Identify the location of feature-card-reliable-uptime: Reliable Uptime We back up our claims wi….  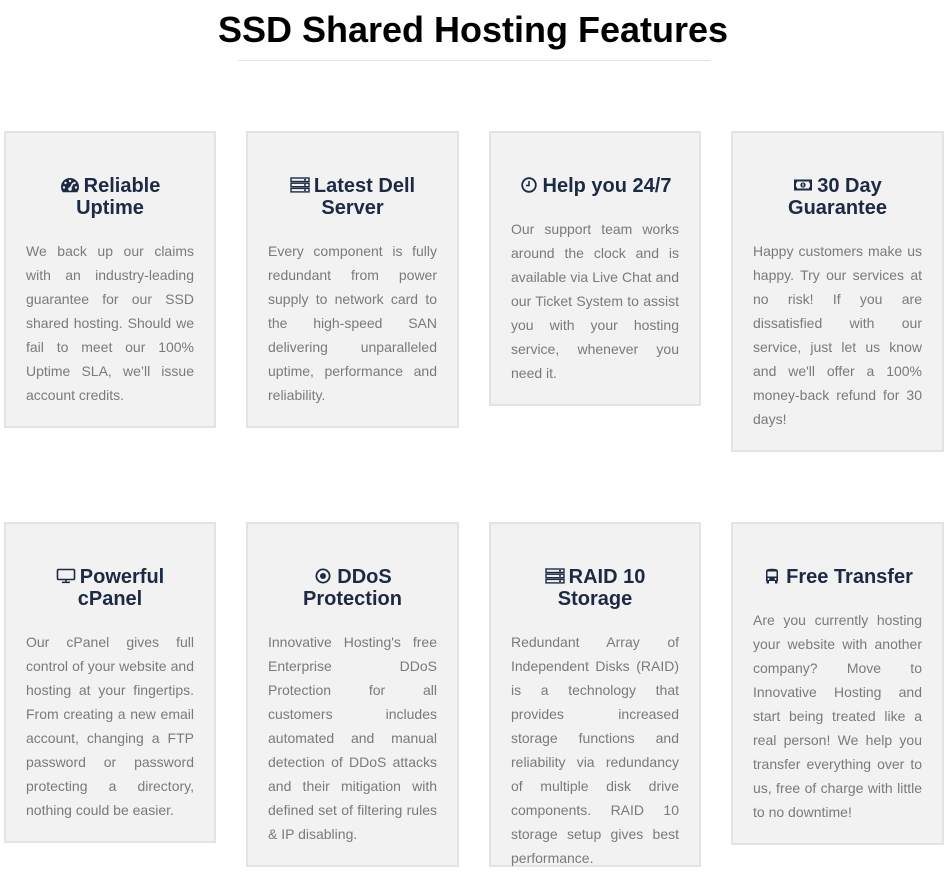
(110, 279).